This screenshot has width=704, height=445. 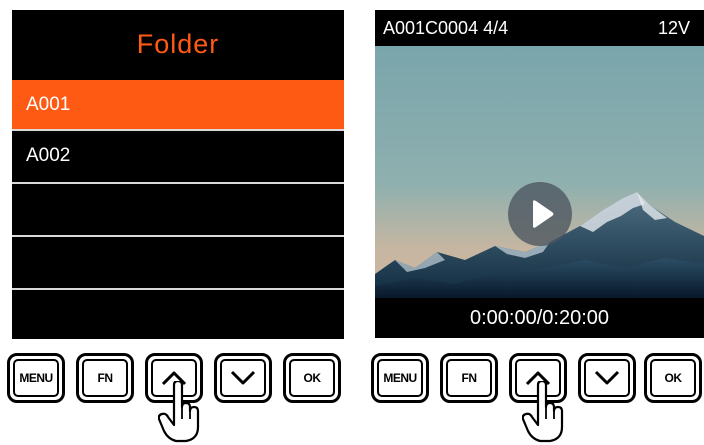 I want to click on clip-name: A001C0004 4/4, so click(x=446, y=28).